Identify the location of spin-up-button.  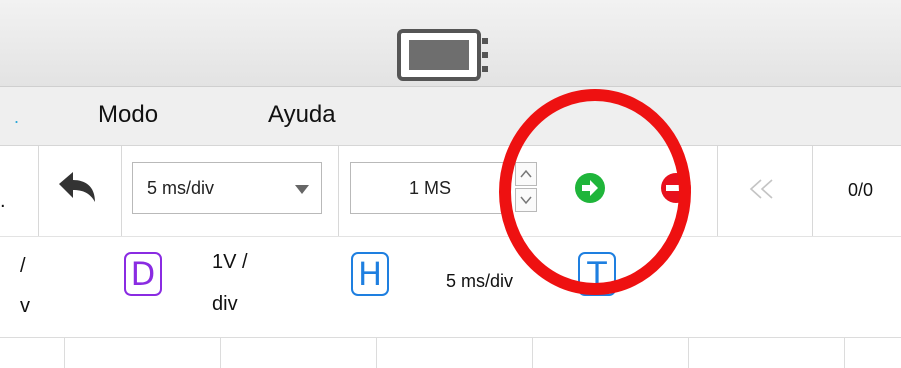
(526, 174).